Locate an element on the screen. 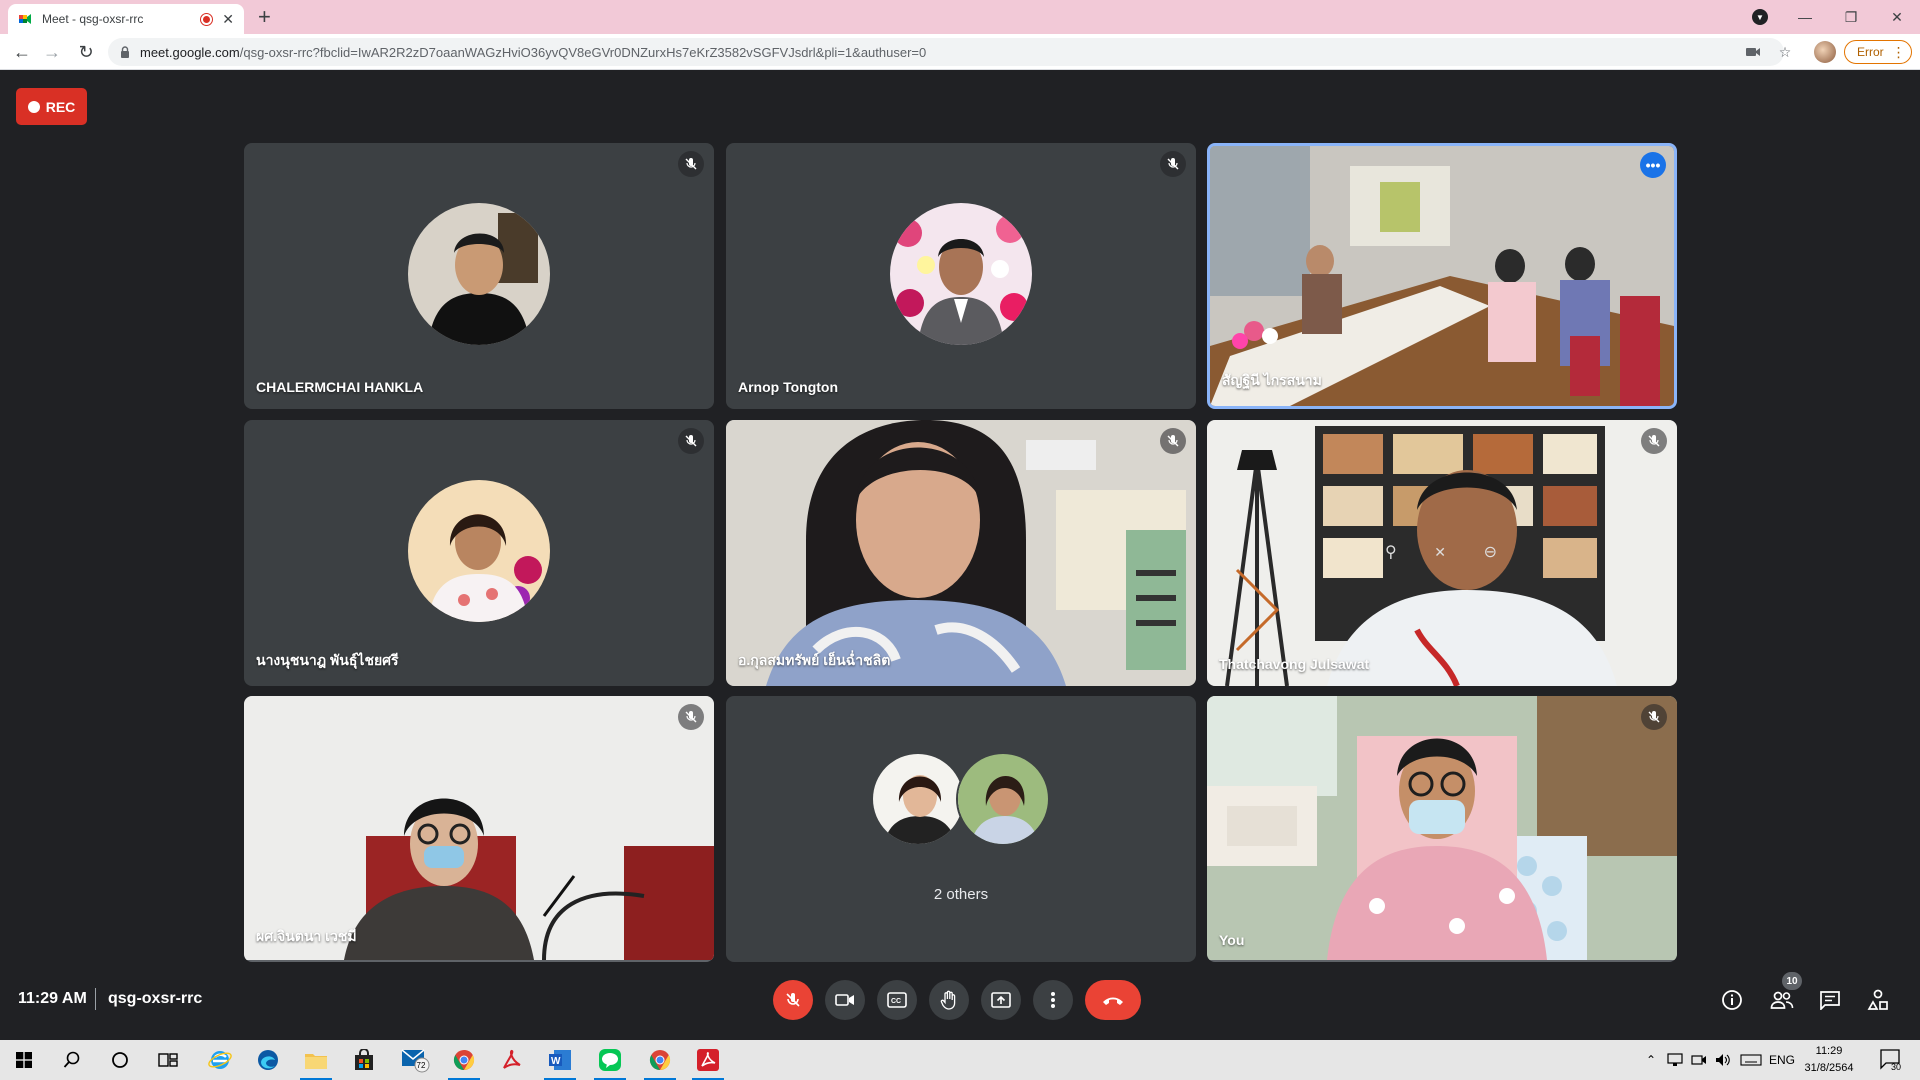 The width and height of the screenshot is (1920, 1080). close-window-button: ✕ is located at coordinates (1897, 17).